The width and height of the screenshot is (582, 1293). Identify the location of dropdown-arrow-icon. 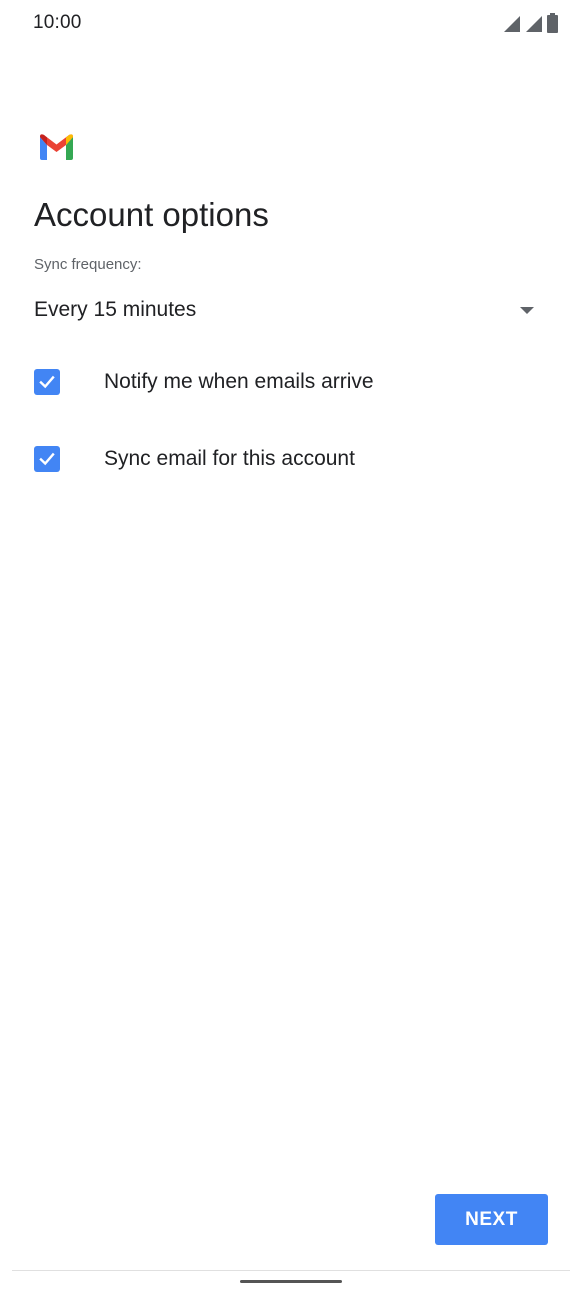
(527, 310).